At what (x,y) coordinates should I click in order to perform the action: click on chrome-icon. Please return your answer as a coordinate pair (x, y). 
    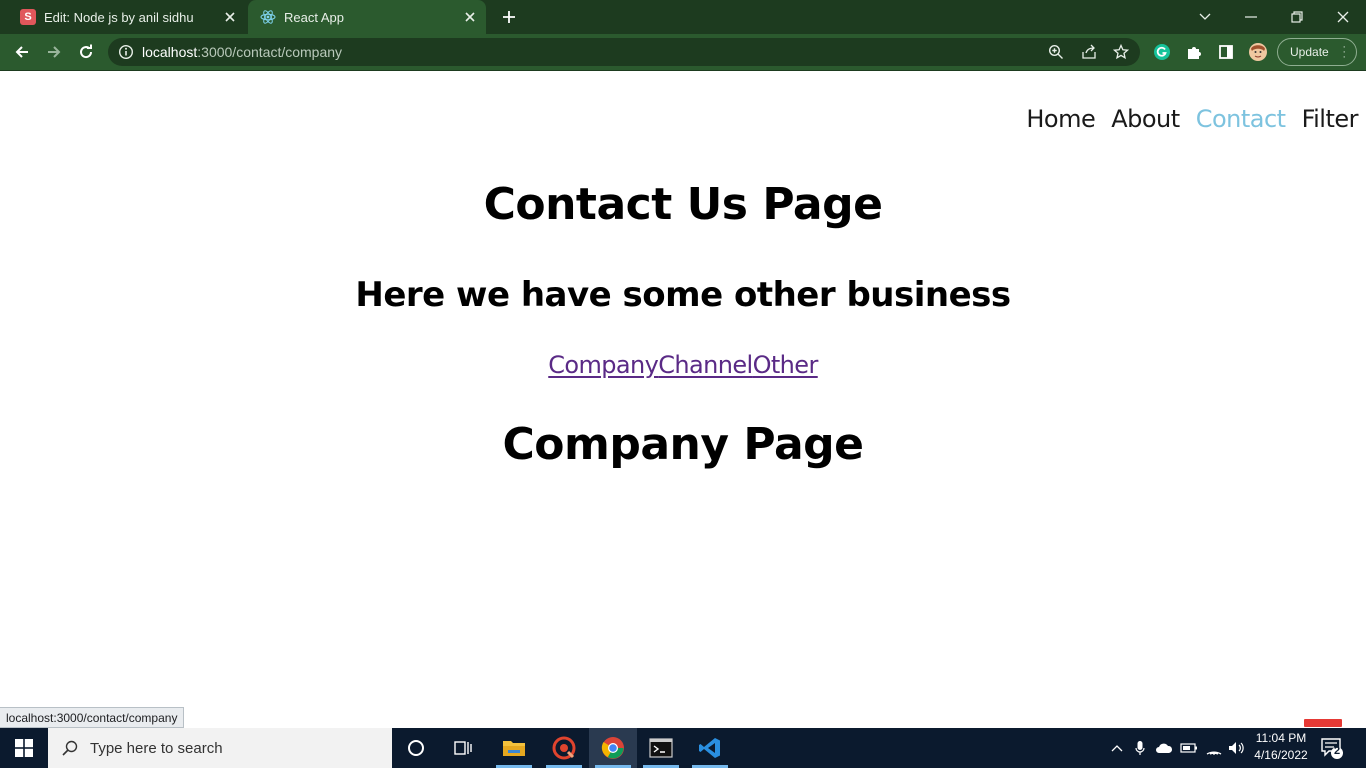
    Looking at the image, I should click on (613, 748).